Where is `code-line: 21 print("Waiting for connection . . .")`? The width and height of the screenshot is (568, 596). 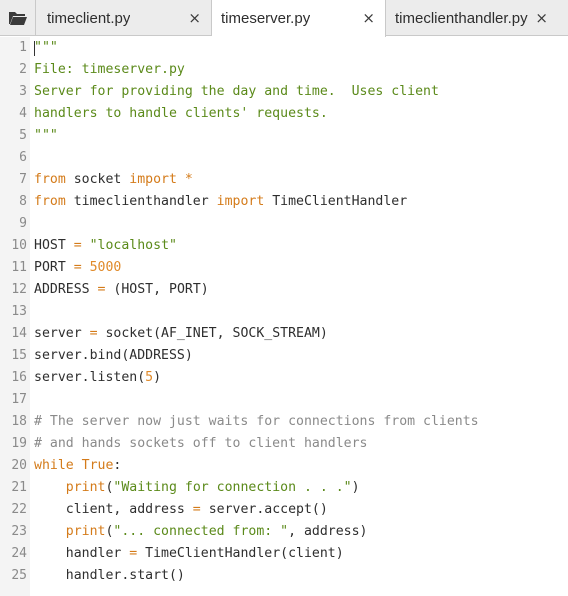 code-line: 21 print("Waiting for connection . . .") is located at coordinates (284, 488).